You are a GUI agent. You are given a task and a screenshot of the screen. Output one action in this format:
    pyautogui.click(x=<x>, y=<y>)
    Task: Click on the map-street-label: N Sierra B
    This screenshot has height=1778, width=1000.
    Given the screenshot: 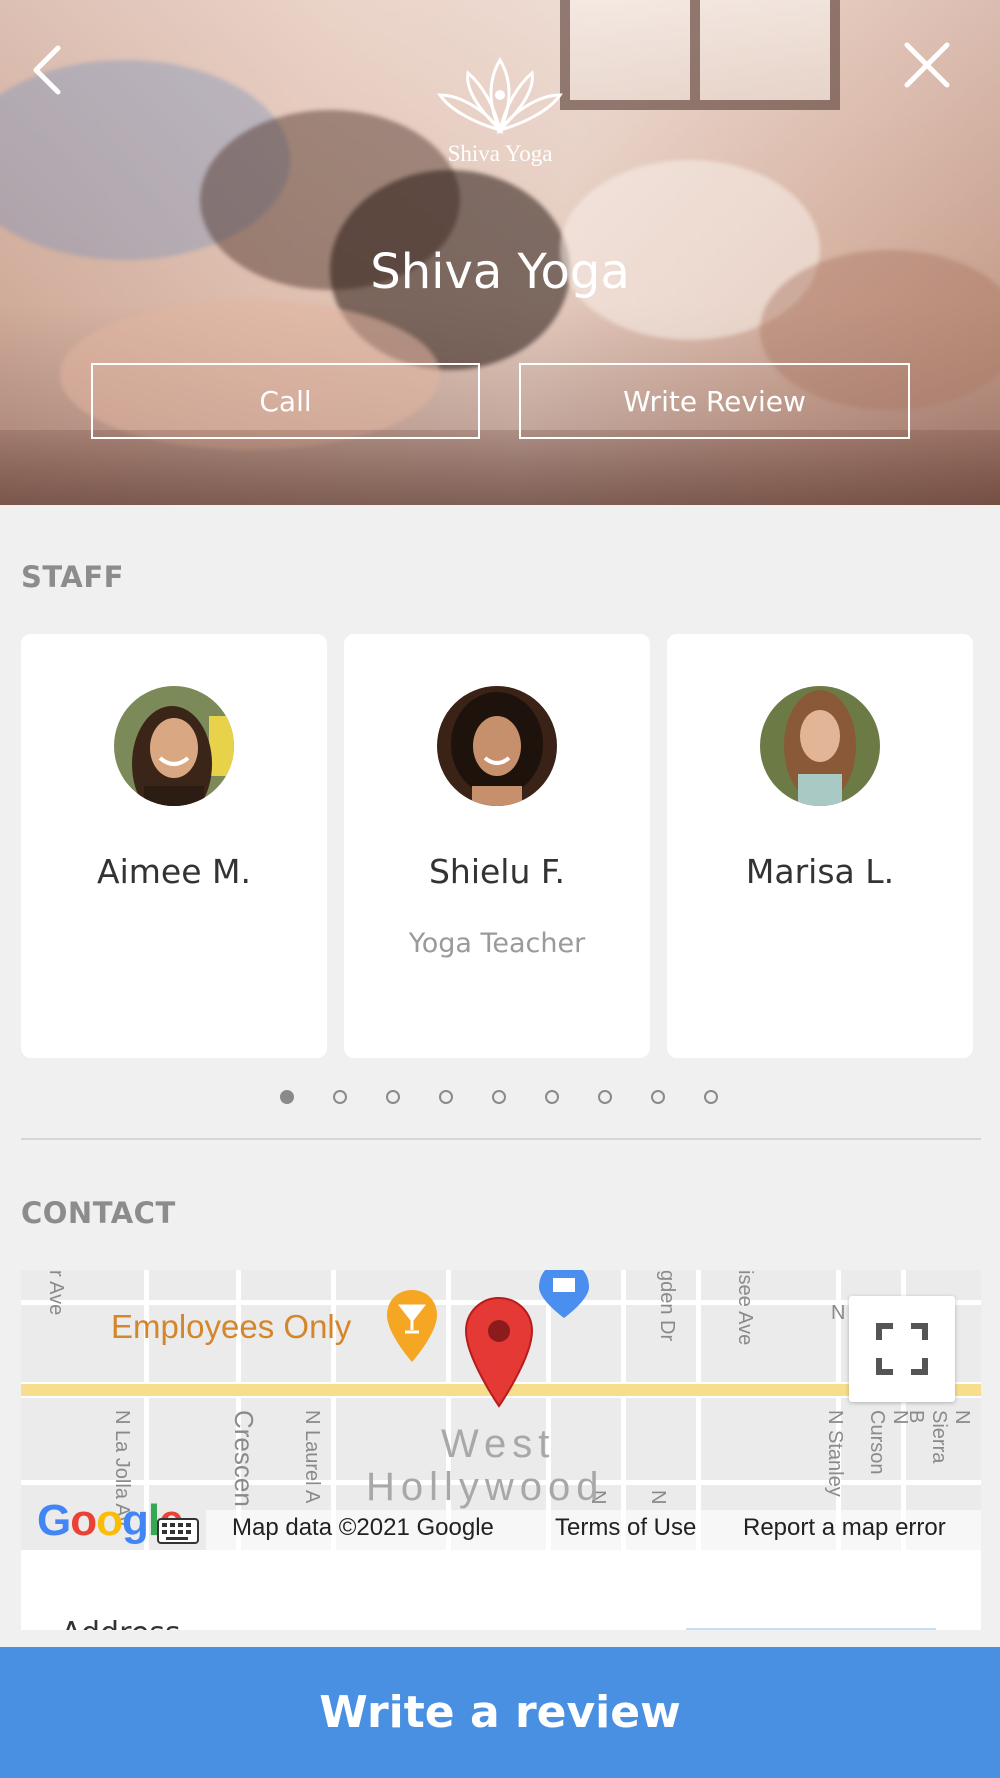 What is the action you would take?
    pyautogui.click(x=939, y=1437)
    